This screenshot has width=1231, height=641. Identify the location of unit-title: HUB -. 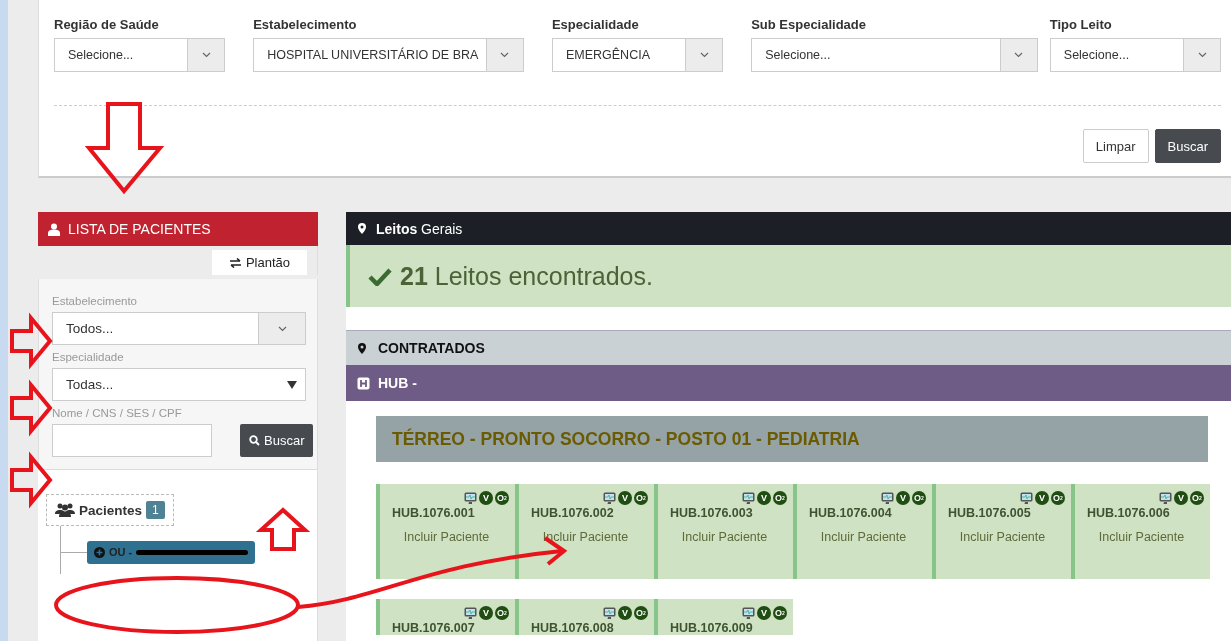
(397, 383).